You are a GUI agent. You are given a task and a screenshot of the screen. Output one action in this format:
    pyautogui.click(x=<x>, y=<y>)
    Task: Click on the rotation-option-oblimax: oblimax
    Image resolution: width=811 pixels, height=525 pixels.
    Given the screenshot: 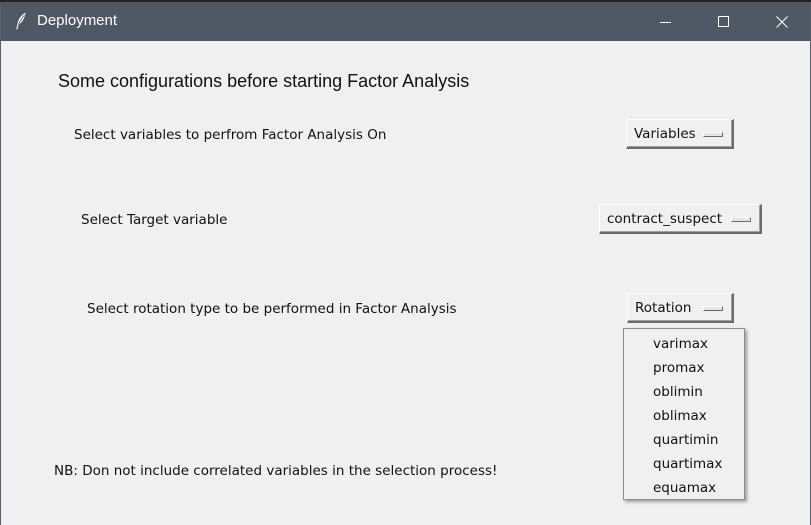 What is the action you would take?
    pyautogui.click(x=684, y=416)
    